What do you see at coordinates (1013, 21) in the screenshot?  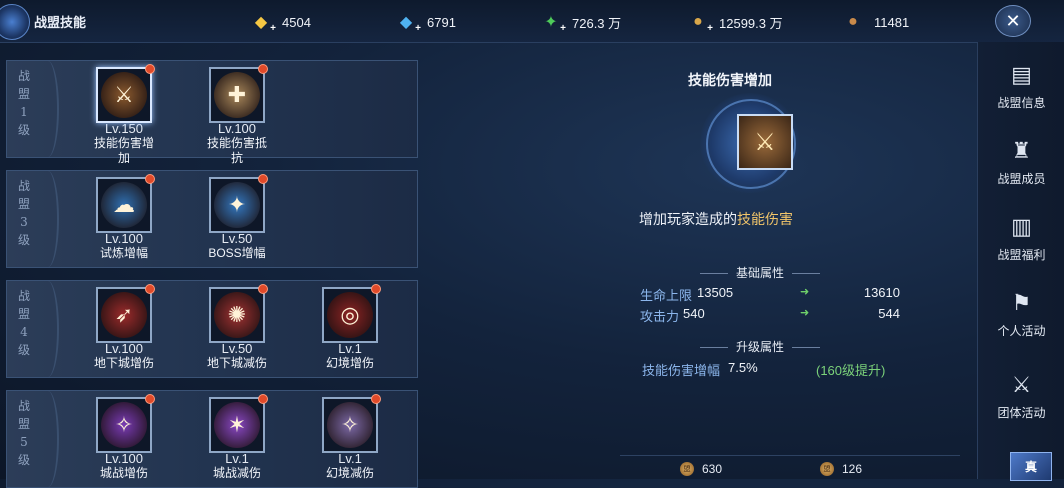 I see `close-button: ✕` at bounding box center [1013, 21].